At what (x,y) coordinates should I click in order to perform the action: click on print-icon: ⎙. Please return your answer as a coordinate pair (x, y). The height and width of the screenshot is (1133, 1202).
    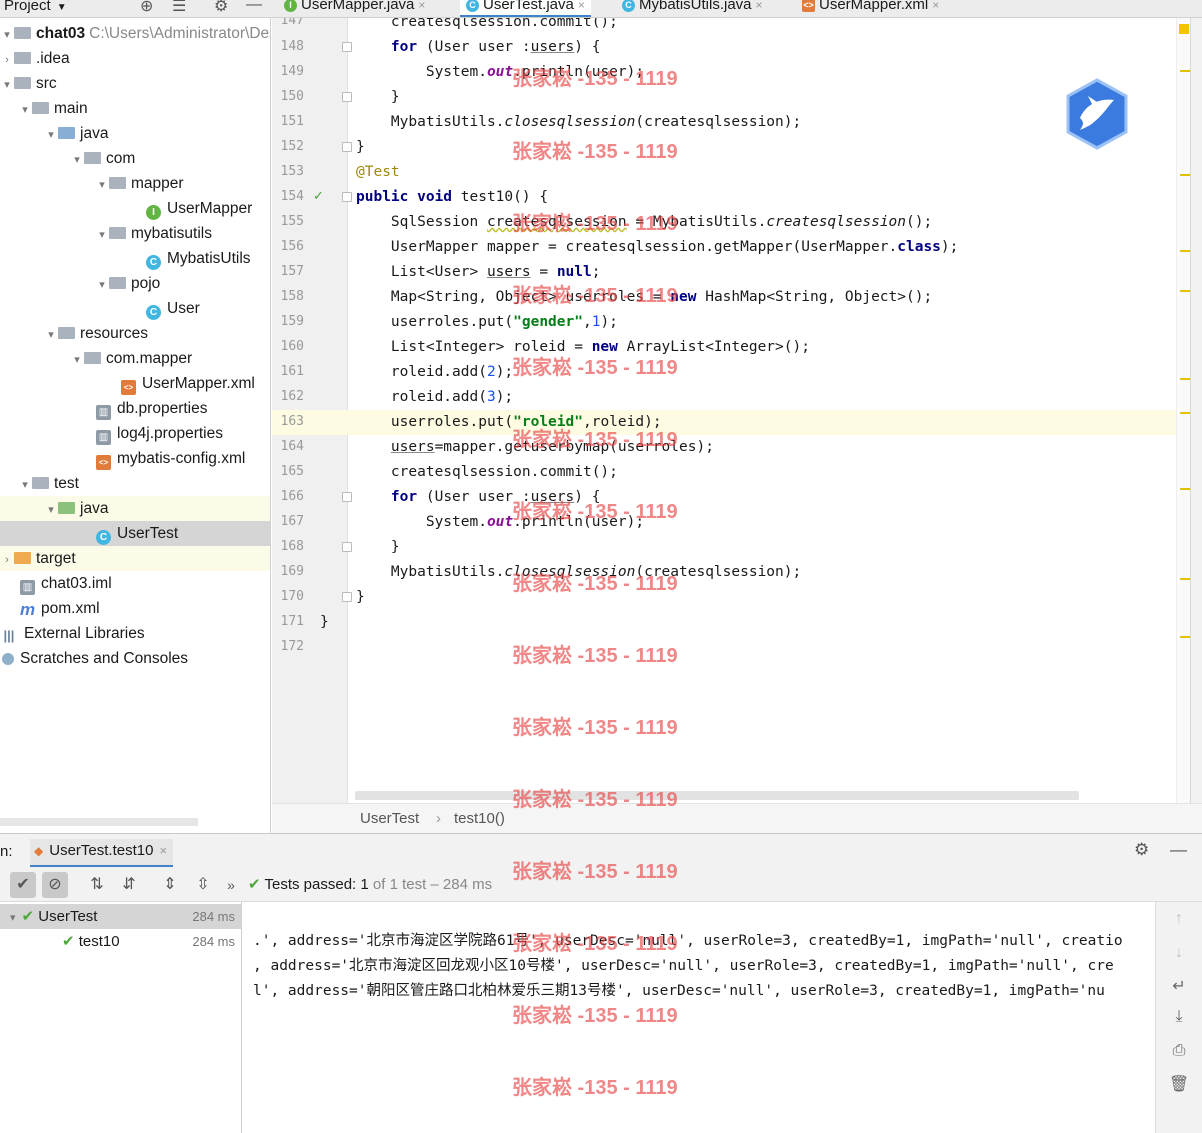
    Looking at the image, I should click on (1179, 1051).